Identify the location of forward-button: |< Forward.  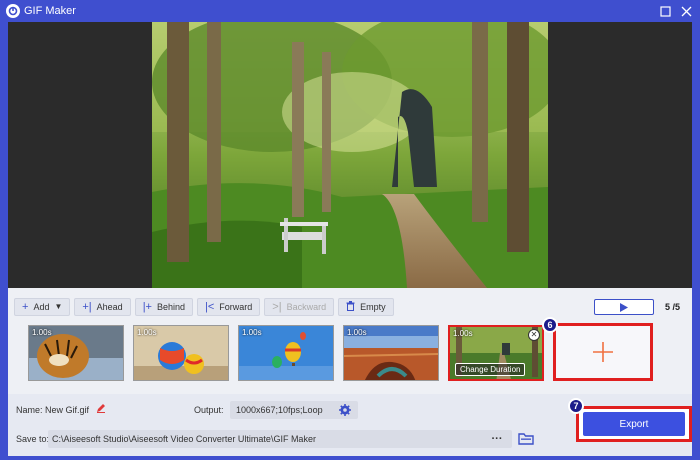
(229, 307).